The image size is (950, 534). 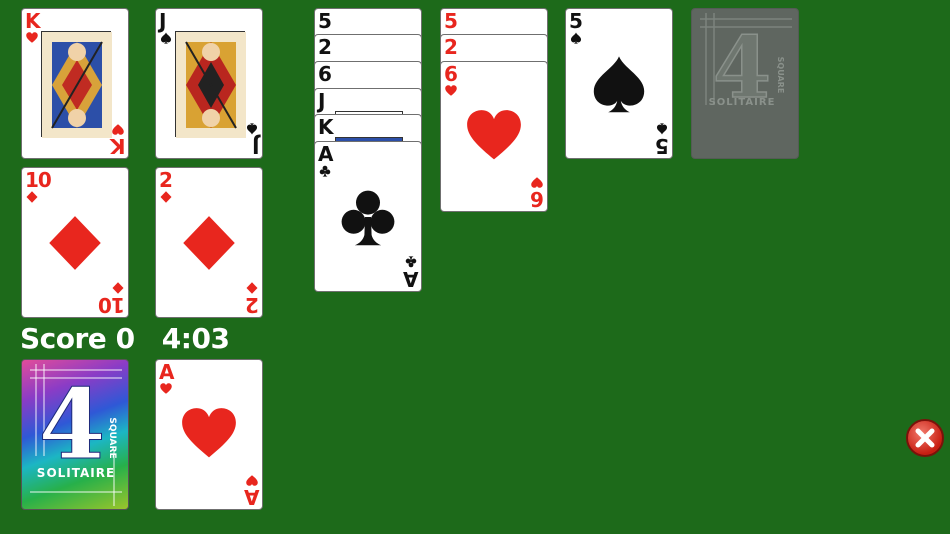 I want to click on card-king-of-hearts: K K, so click(x=75, y=83).